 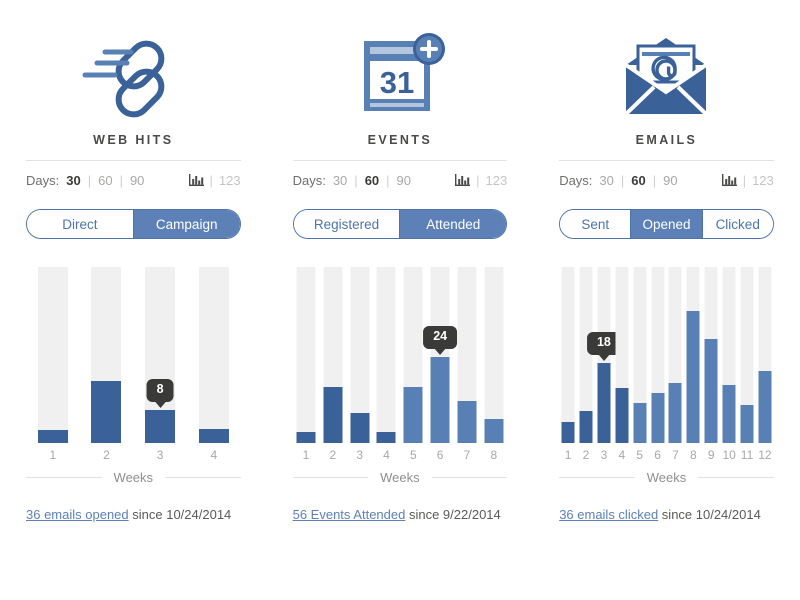 What do you see at coordinates (737, 224) in the screenshot?
I see `segment-clicked: Clicked` at bounding box center [737, 224].